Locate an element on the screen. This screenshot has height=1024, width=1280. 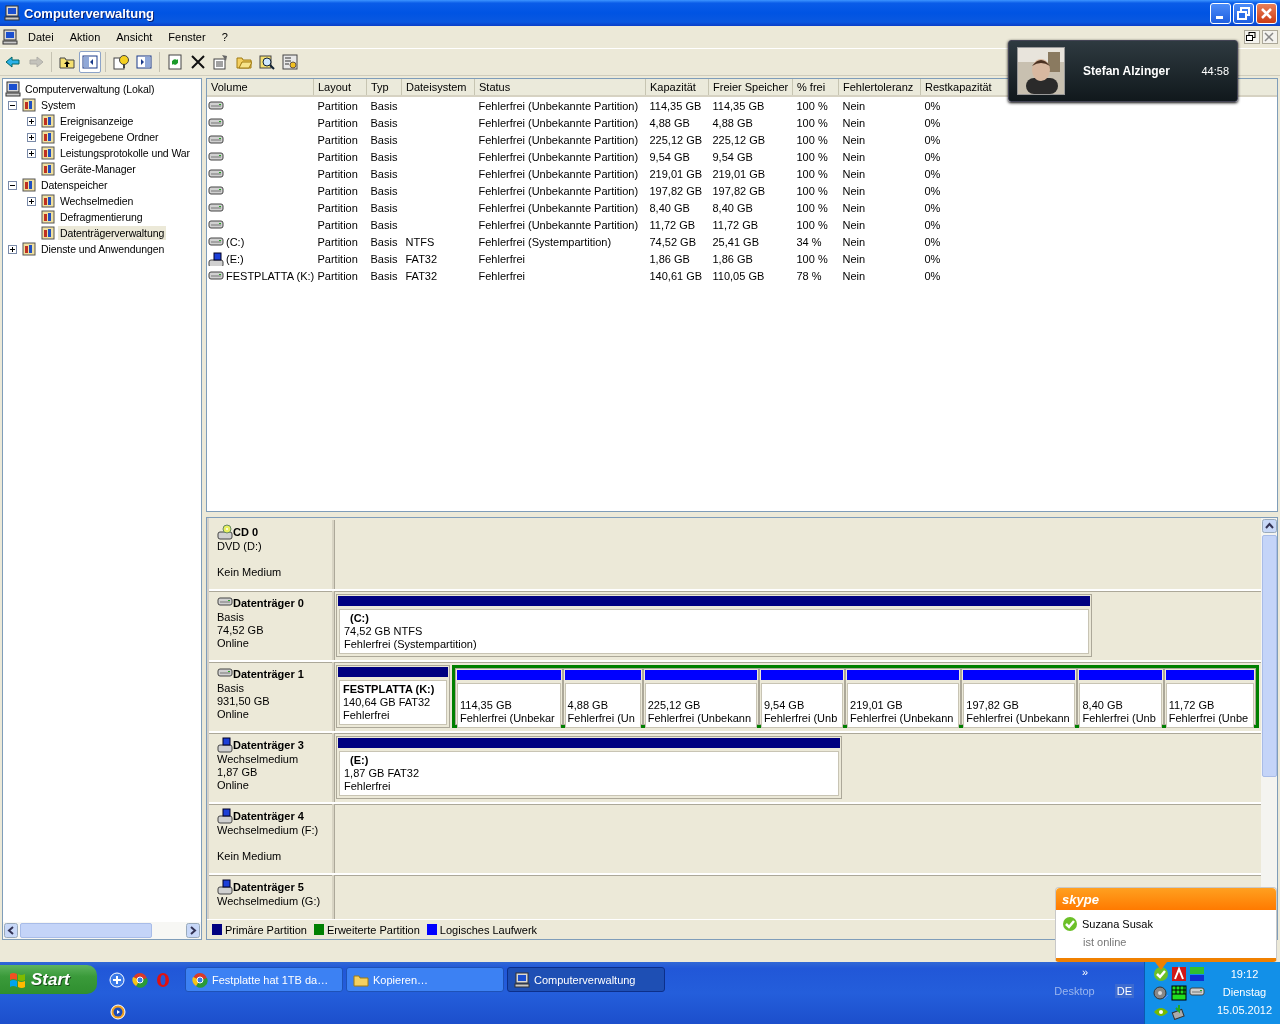
arrow-right-icon is located at coordinates (36, 62).